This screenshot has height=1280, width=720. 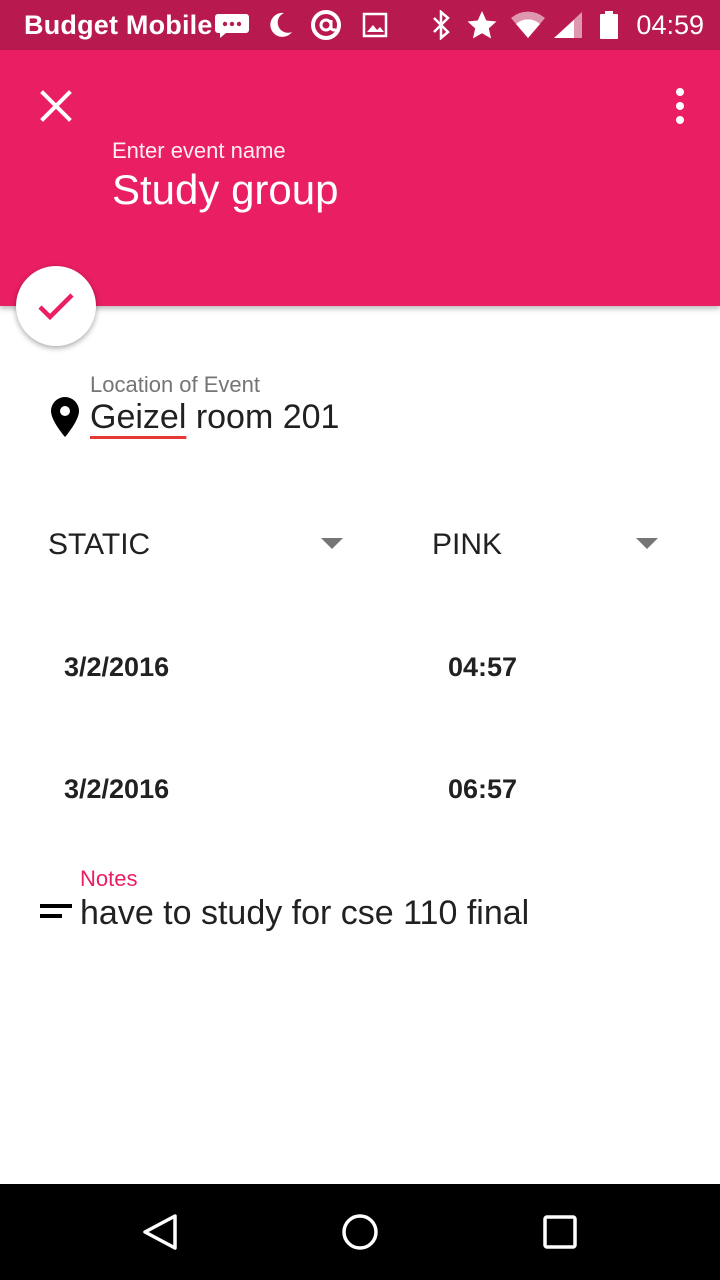 I want to click on location-pin-icon, so click(x=65, y=417).